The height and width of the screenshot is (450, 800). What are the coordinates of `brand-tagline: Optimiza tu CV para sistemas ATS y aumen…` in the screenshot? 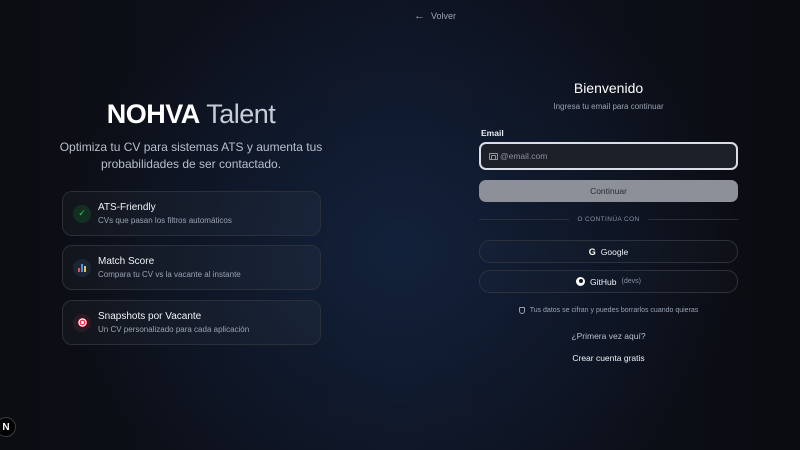 It's located at (191, 155).